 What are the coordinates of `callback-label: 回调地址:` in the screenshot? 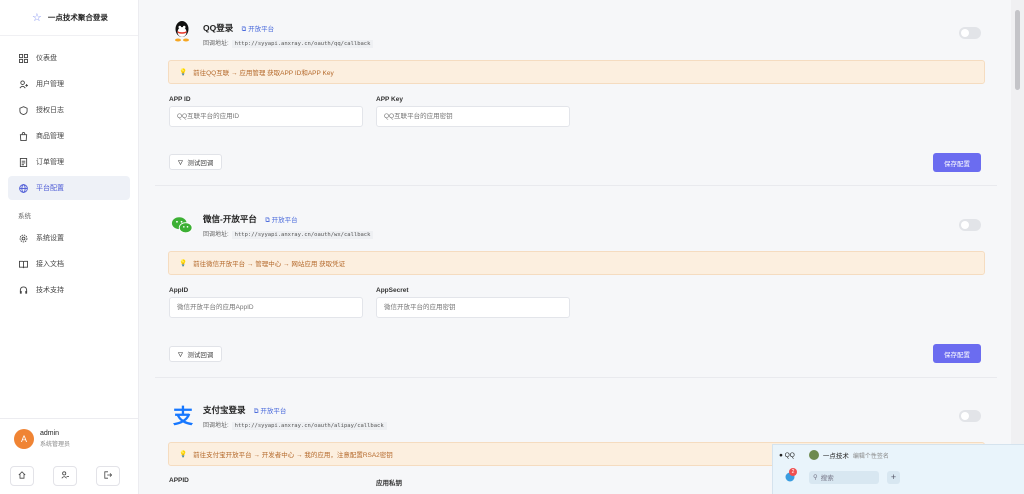 It's located at (216, 235).